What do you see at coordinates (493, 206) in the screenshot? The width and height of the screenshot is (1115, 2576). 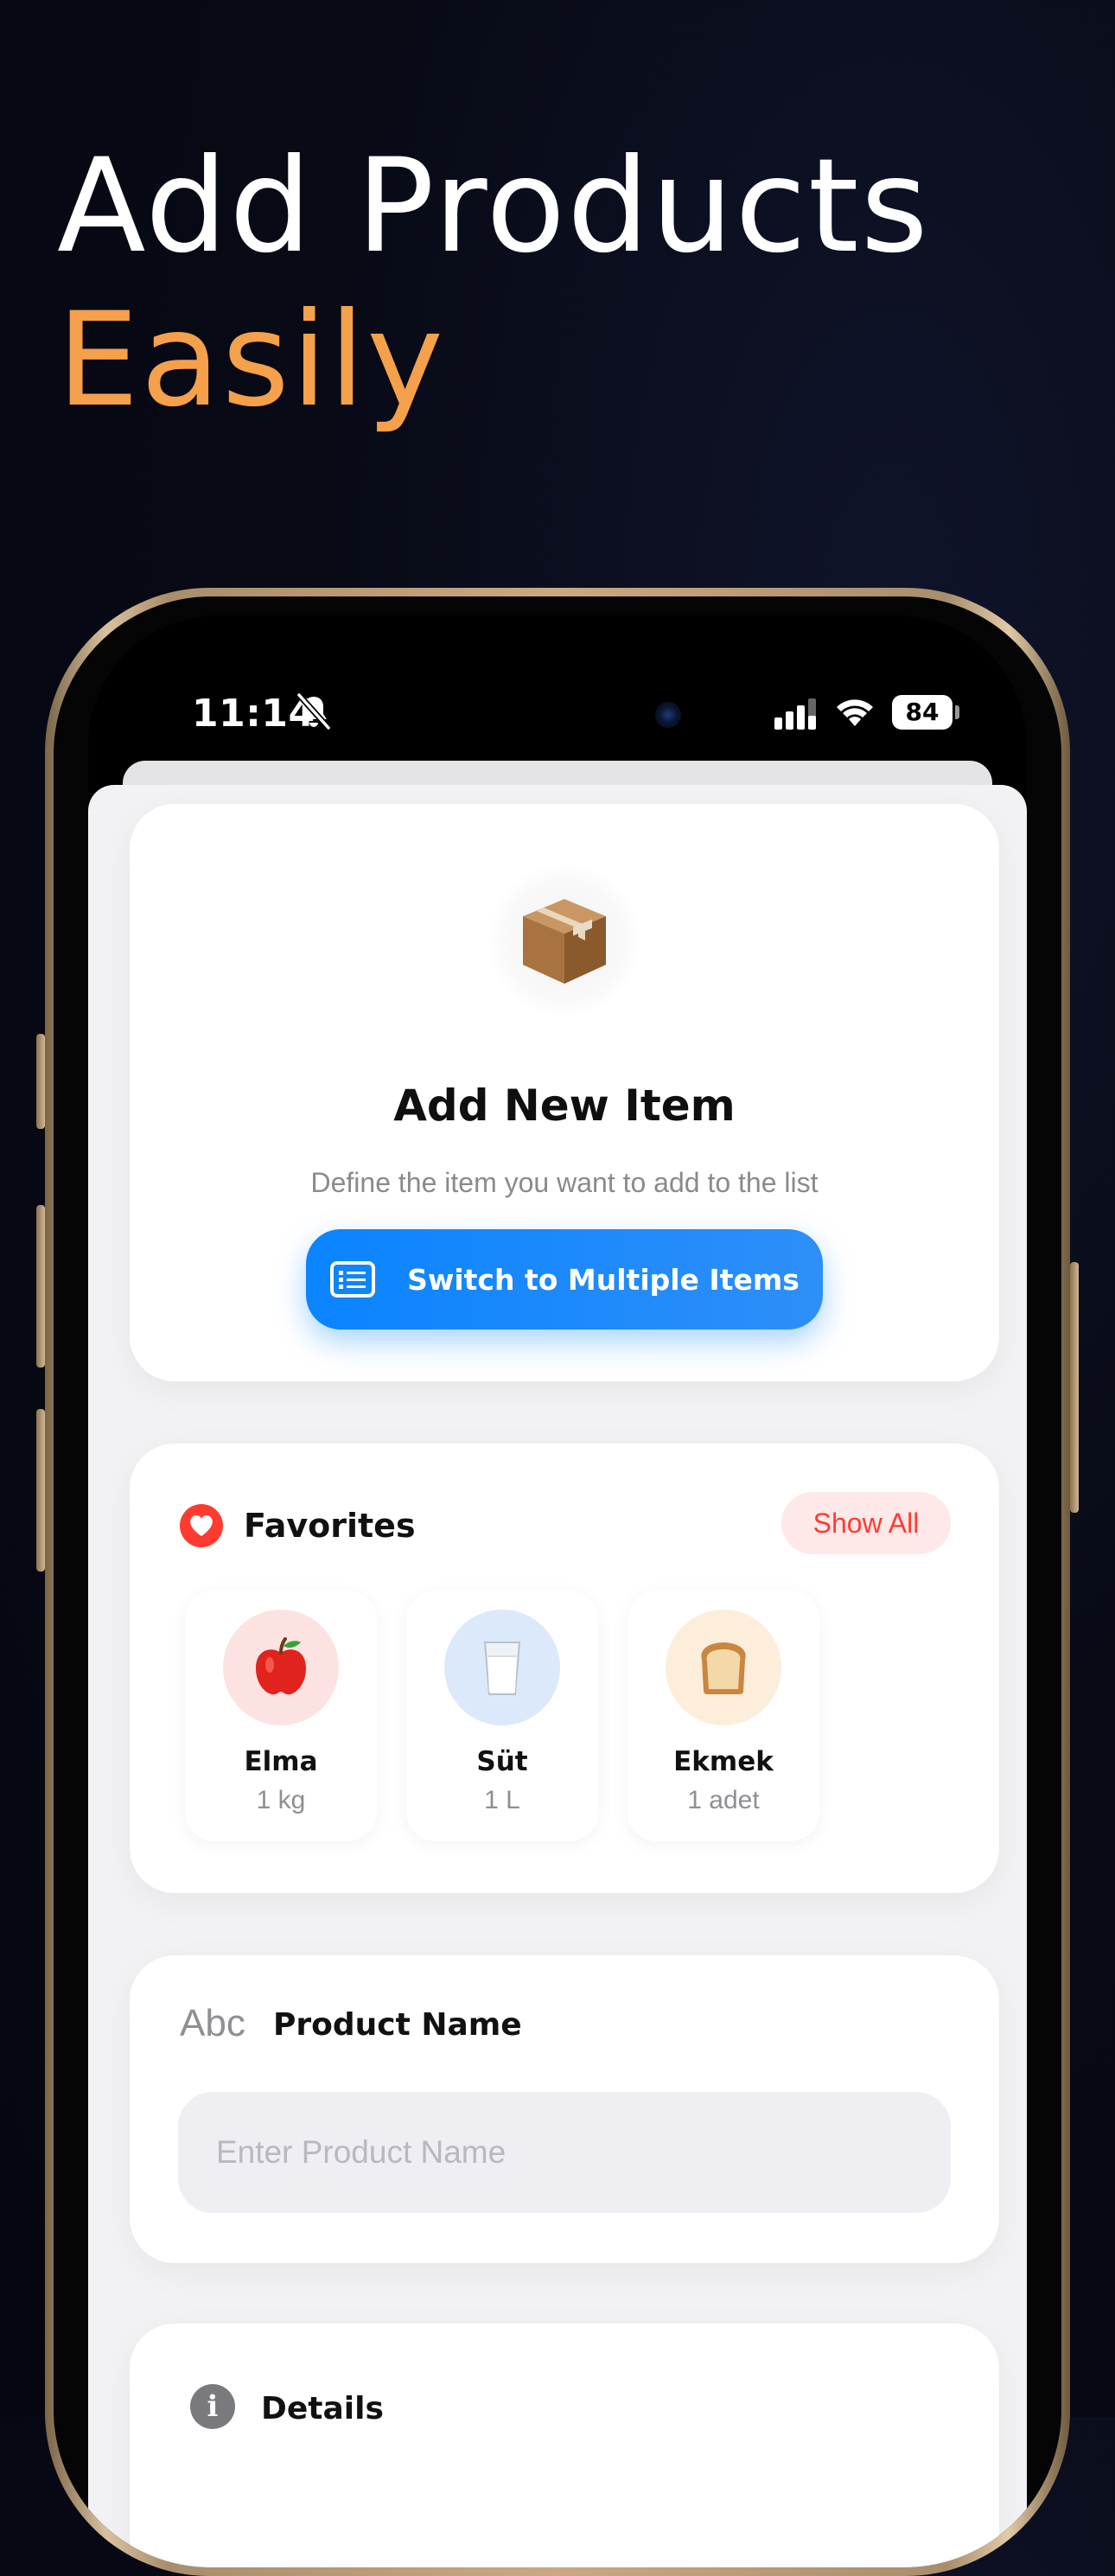 I see `headline-line-1: Add Products` at bounding box center [493, 206].